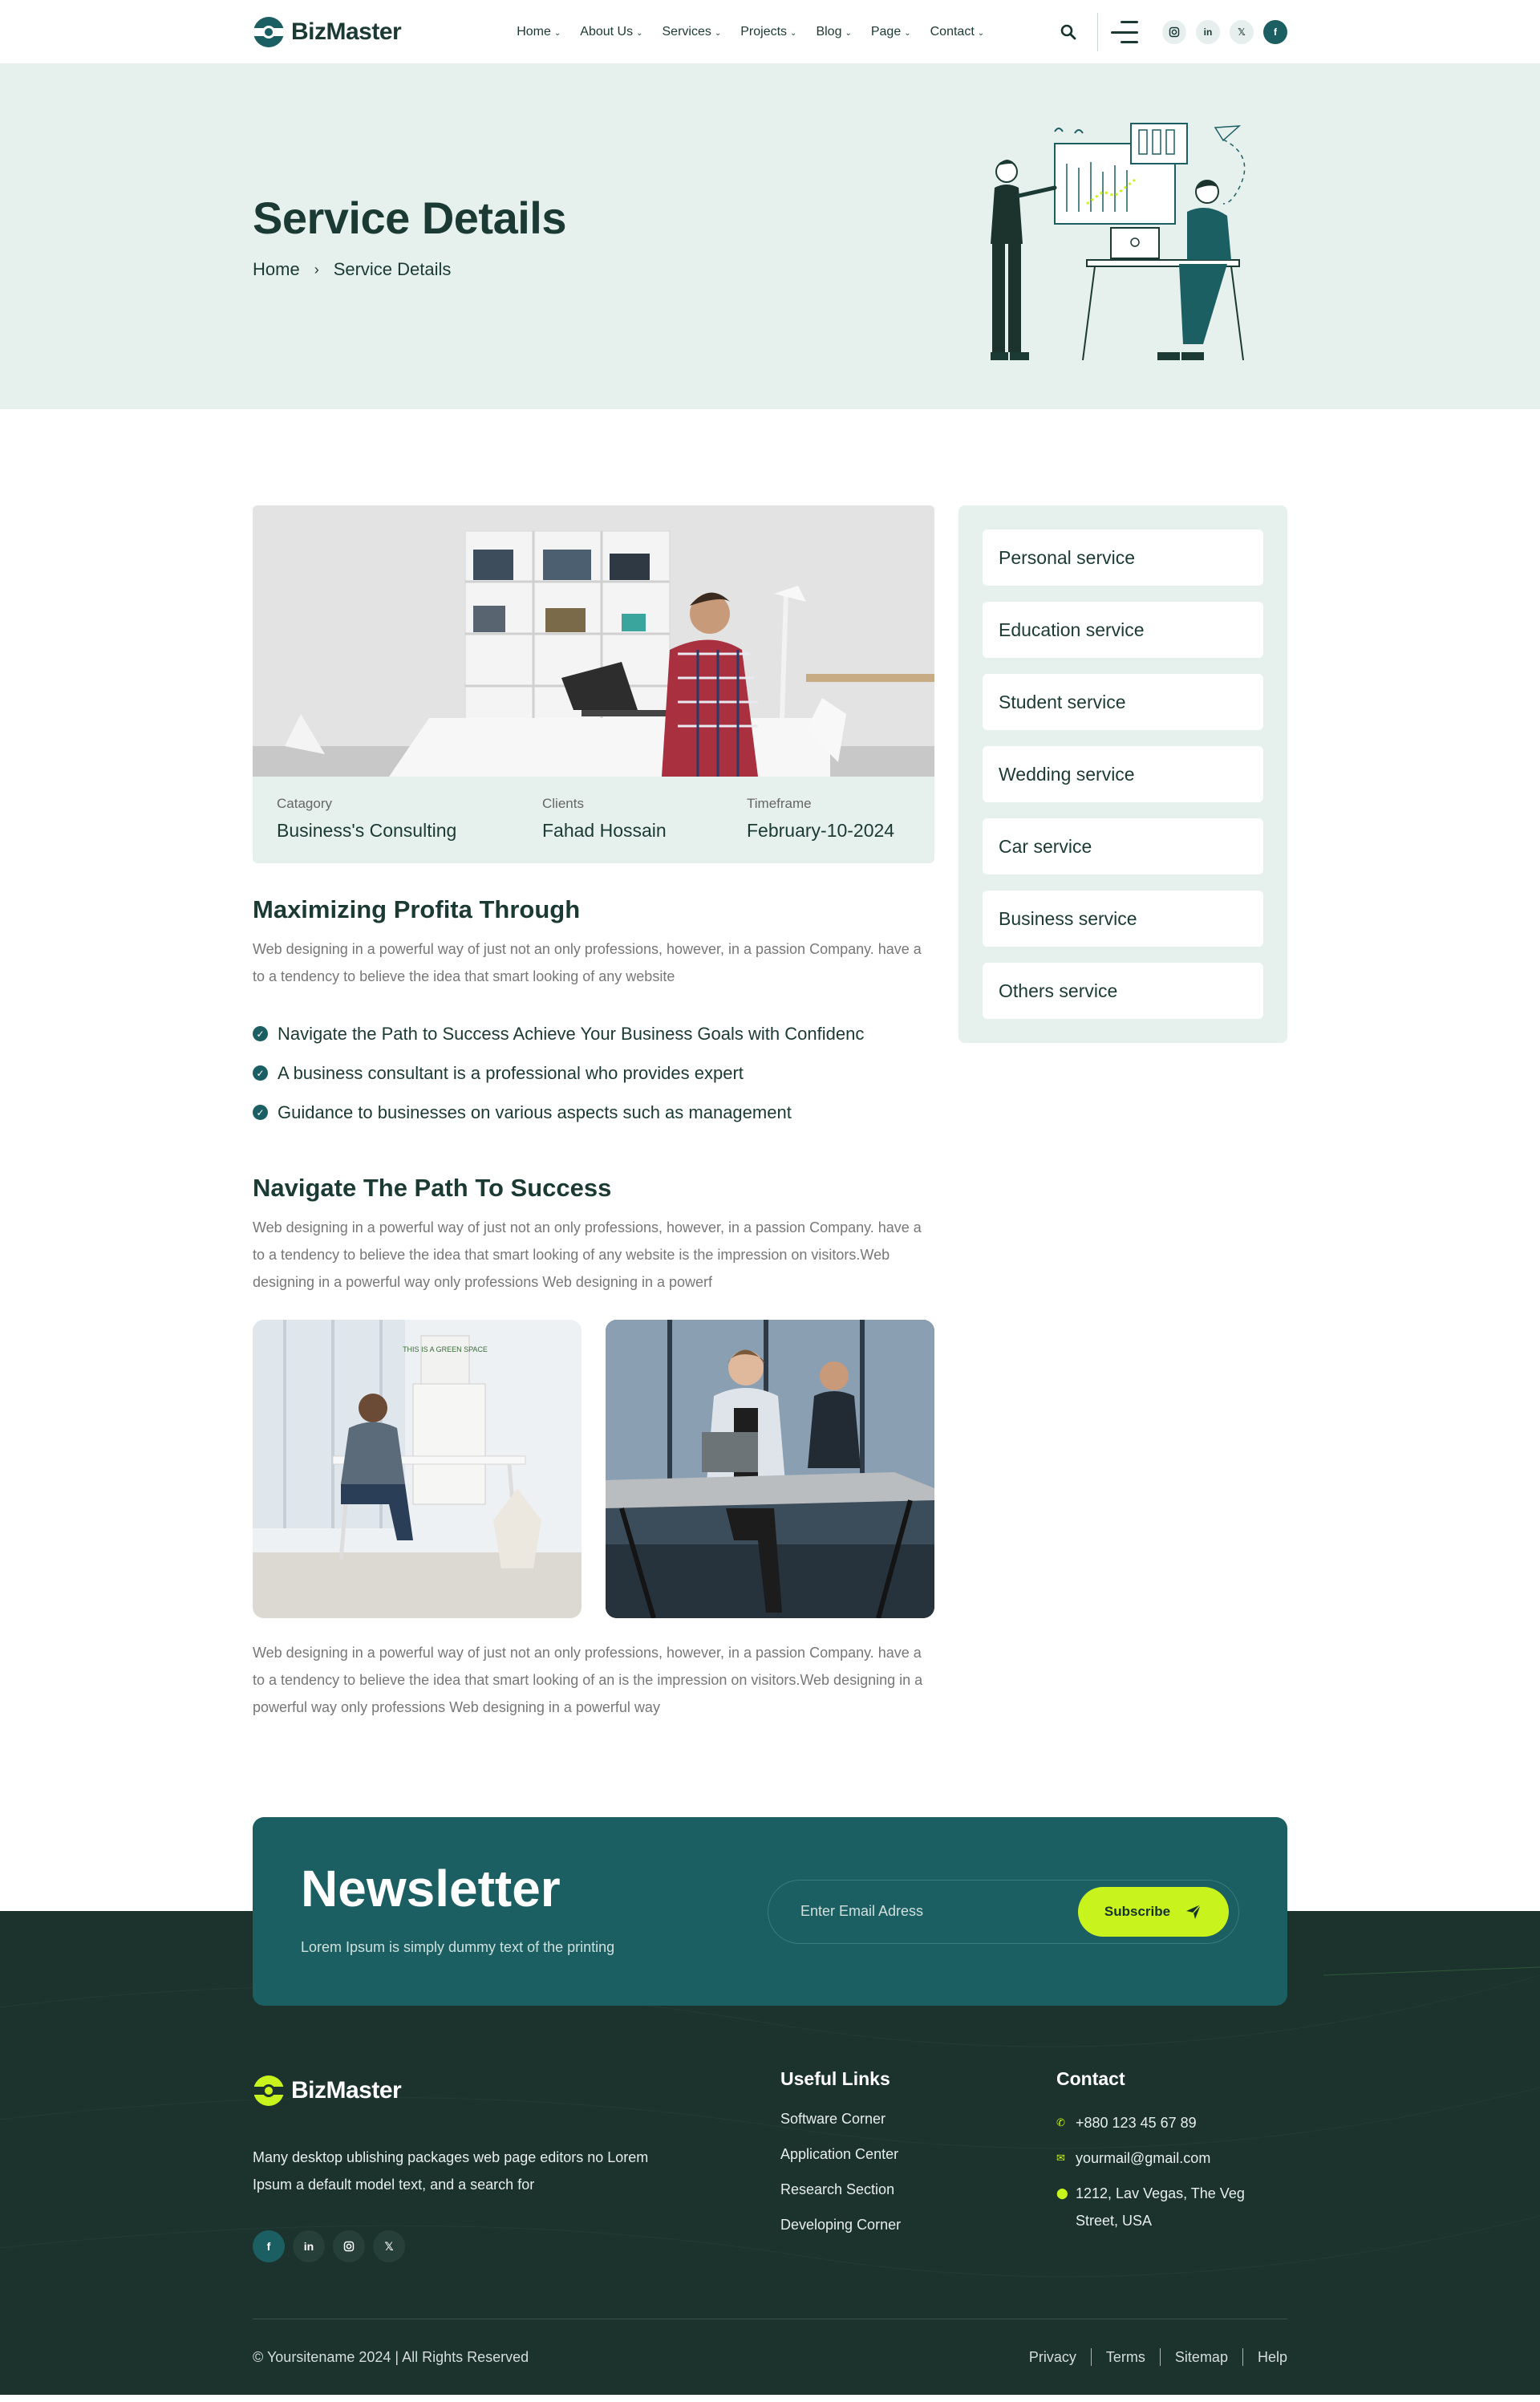  I want to click on footer-link: Developing Corner, so click(840, 2232).